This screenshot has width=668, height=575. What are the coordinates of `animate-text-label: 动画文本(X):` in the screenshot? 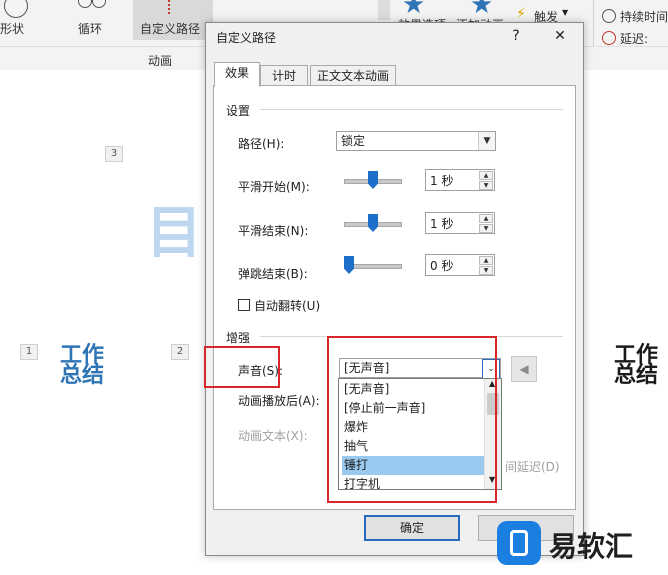 It's located at (273, 436).